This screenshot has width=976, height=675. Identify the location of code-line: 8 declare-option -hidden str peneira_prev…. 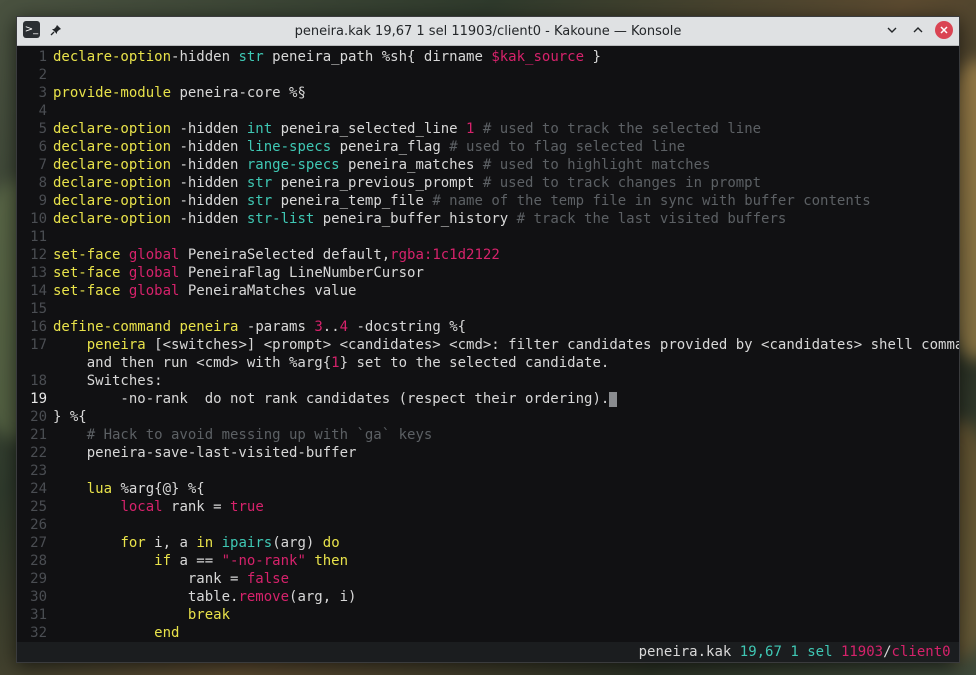
(488, 183).